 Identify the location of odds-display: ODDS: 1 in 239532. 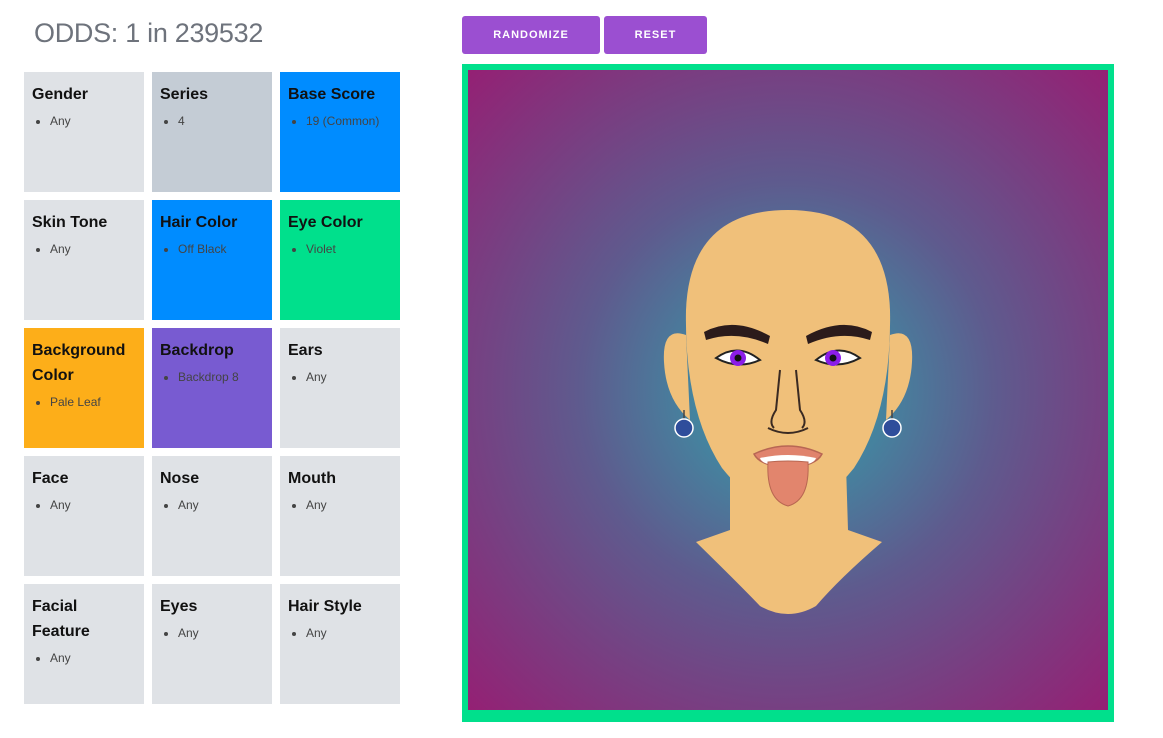
(149, 33).